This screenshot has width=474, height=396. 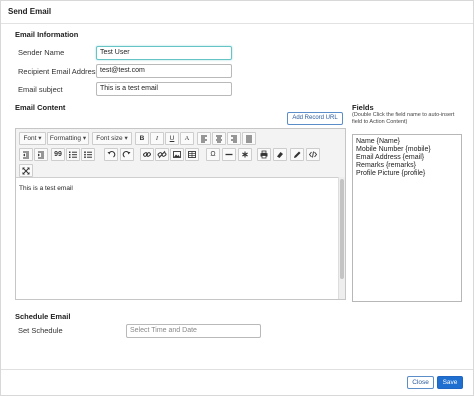 What do you see at coordinates (142, 138) in the screenshot?
I see `bold-button: B` at bounding box center [142, 138].